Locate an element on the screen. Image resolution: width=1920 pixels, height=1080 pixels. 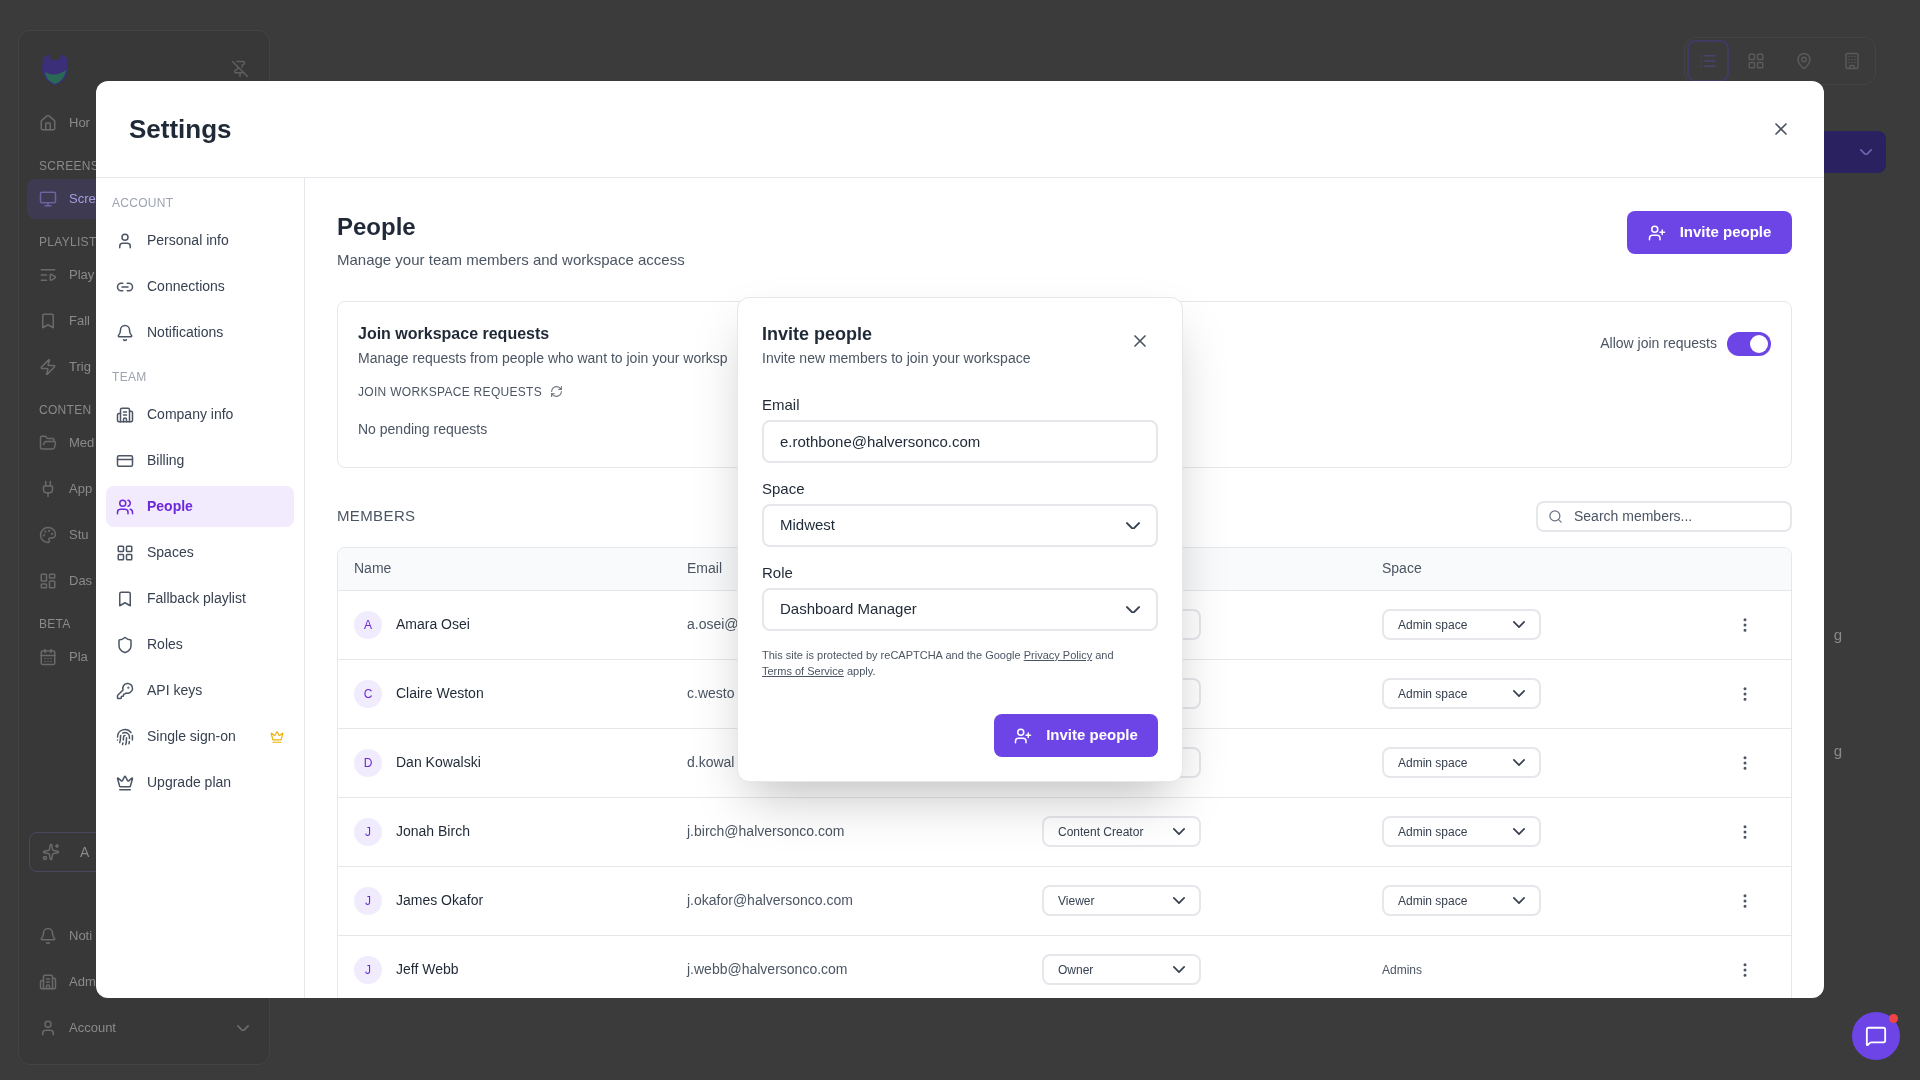
member-name: Claire Weston is located at coordinates (440, 693).